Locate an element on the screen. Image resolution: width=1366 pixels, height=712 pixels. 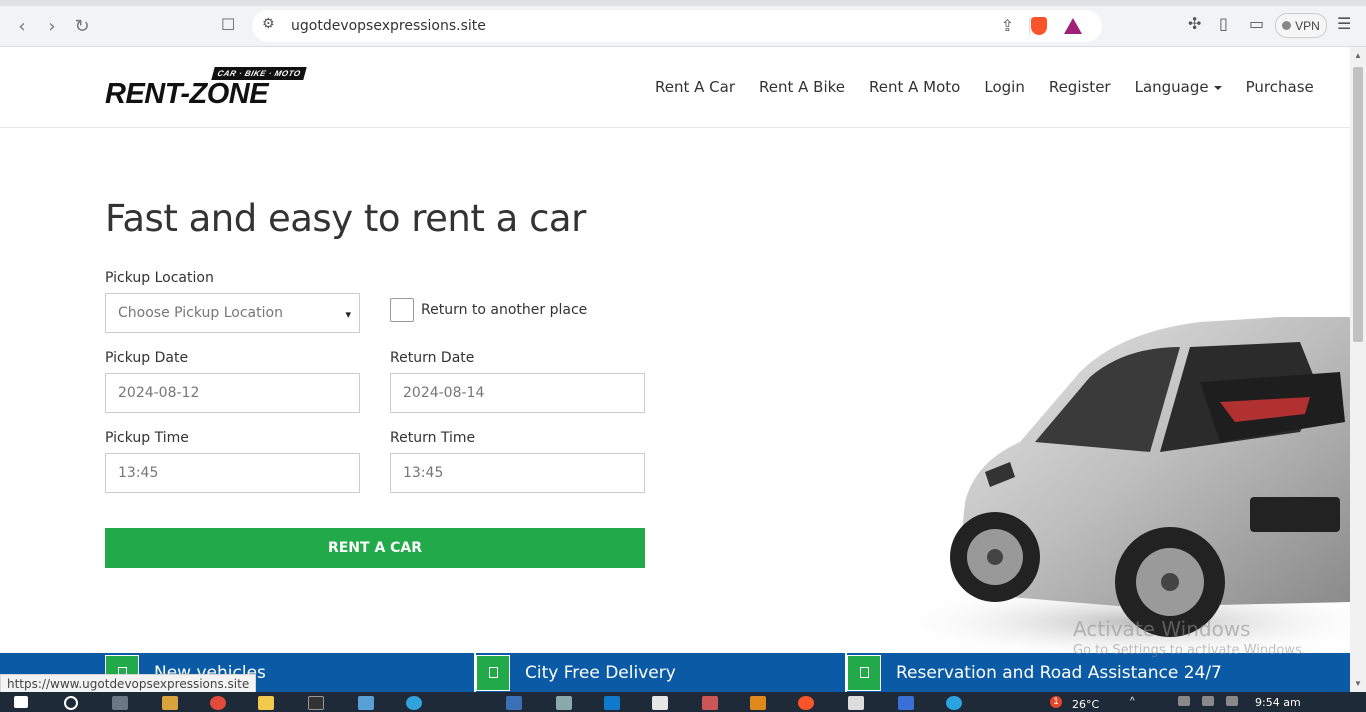
volume-icon is located at coordinates (1232, 701).